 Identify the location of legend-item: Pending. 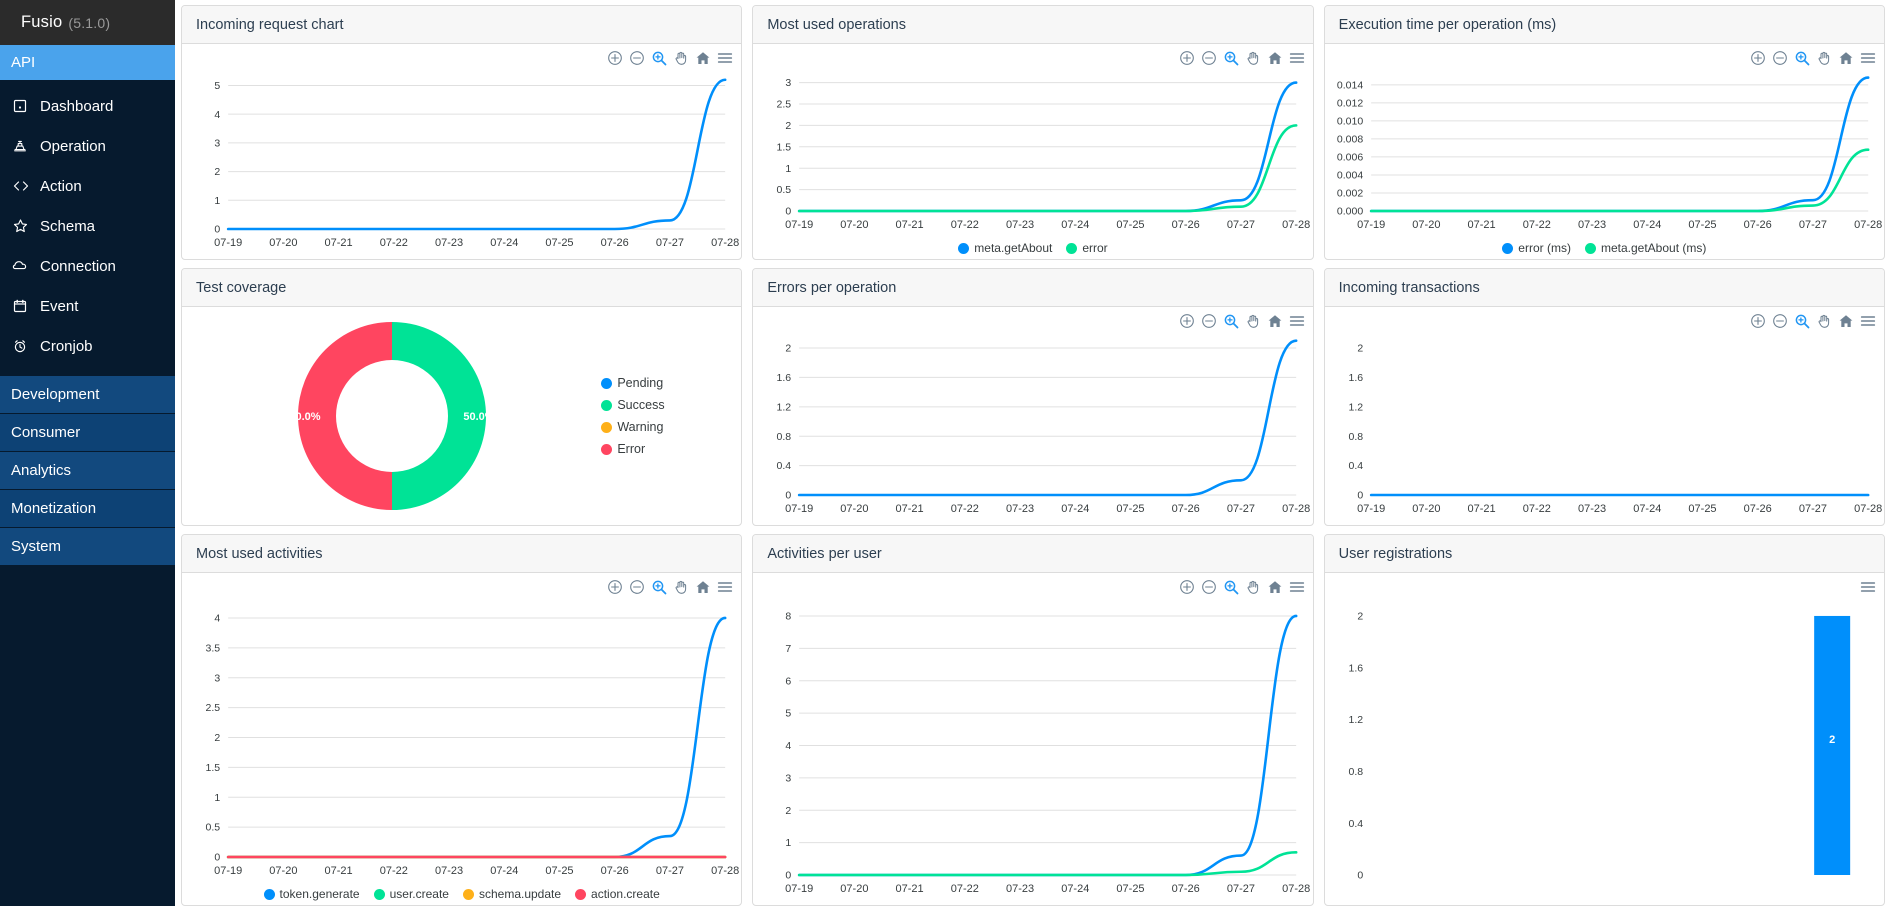
(666, 383).